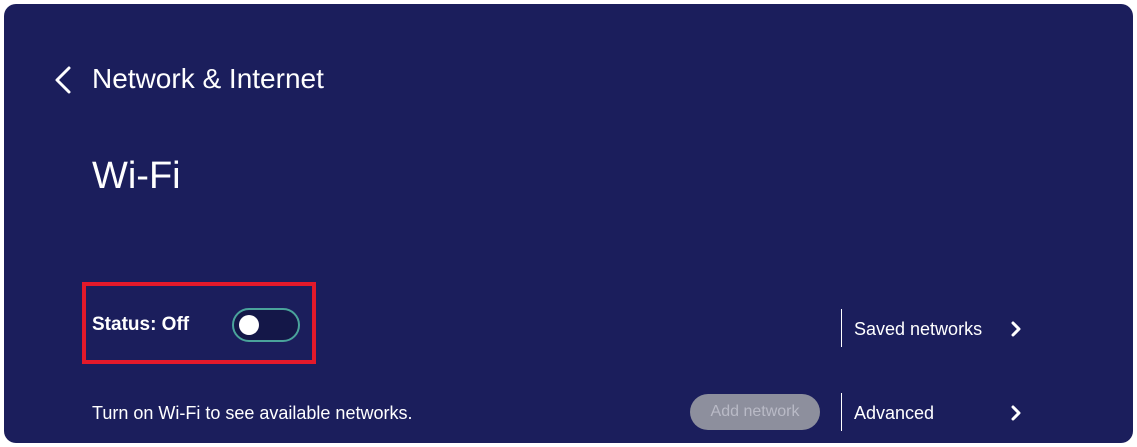 Image resolution: width=1137 pixels, height=447 pixels. I want to click on toggle-knob, so click(249, 325).